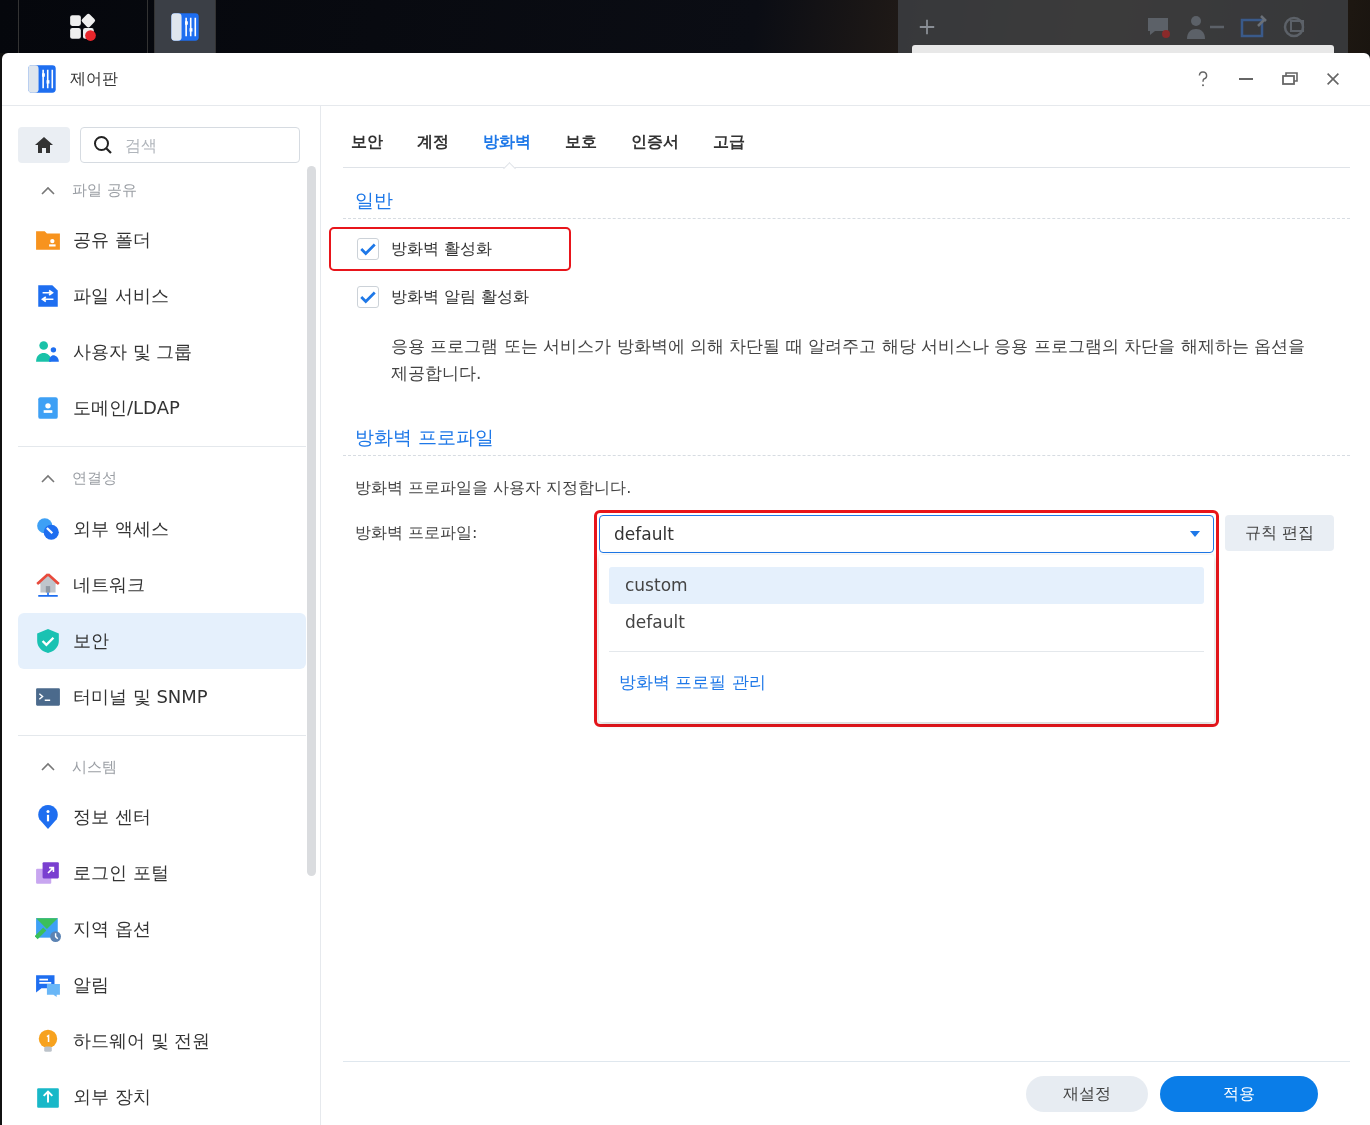 The image size is (1370, 1125). I want to click on tab: 인증서, so click(663, 149).